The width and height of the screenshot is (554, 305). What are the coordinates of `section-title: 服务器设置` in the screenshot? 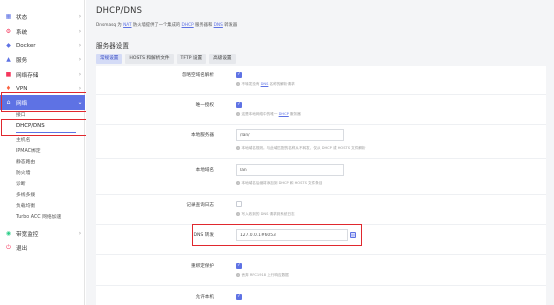 It's located at (112, 46).